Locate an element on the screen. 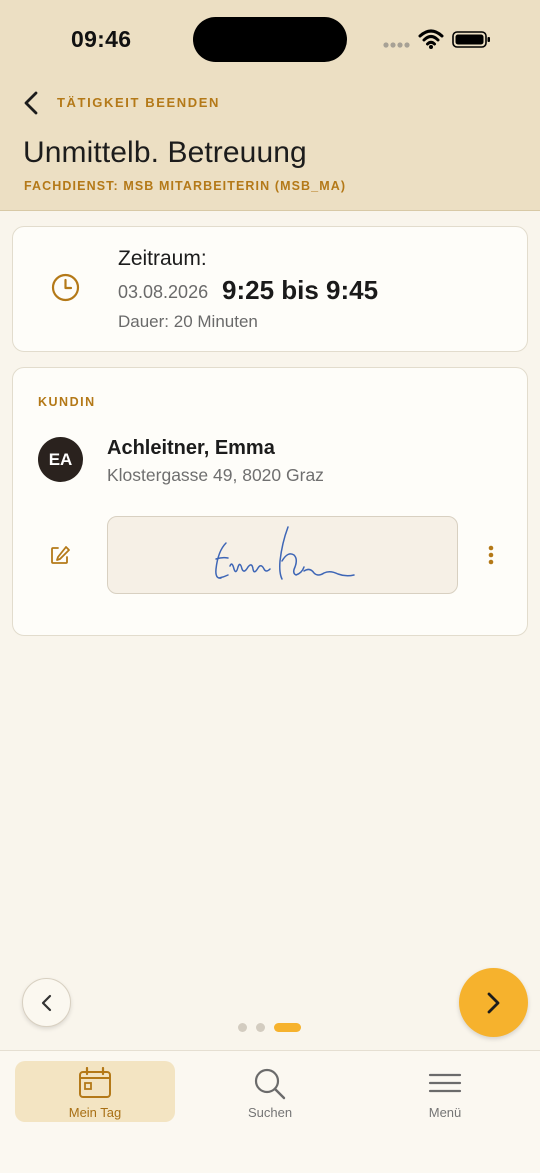  page-subtitle: FACHDIENST: MSB MITARBEITERIN (MSB_MA) is located at coordinates (185, 186).